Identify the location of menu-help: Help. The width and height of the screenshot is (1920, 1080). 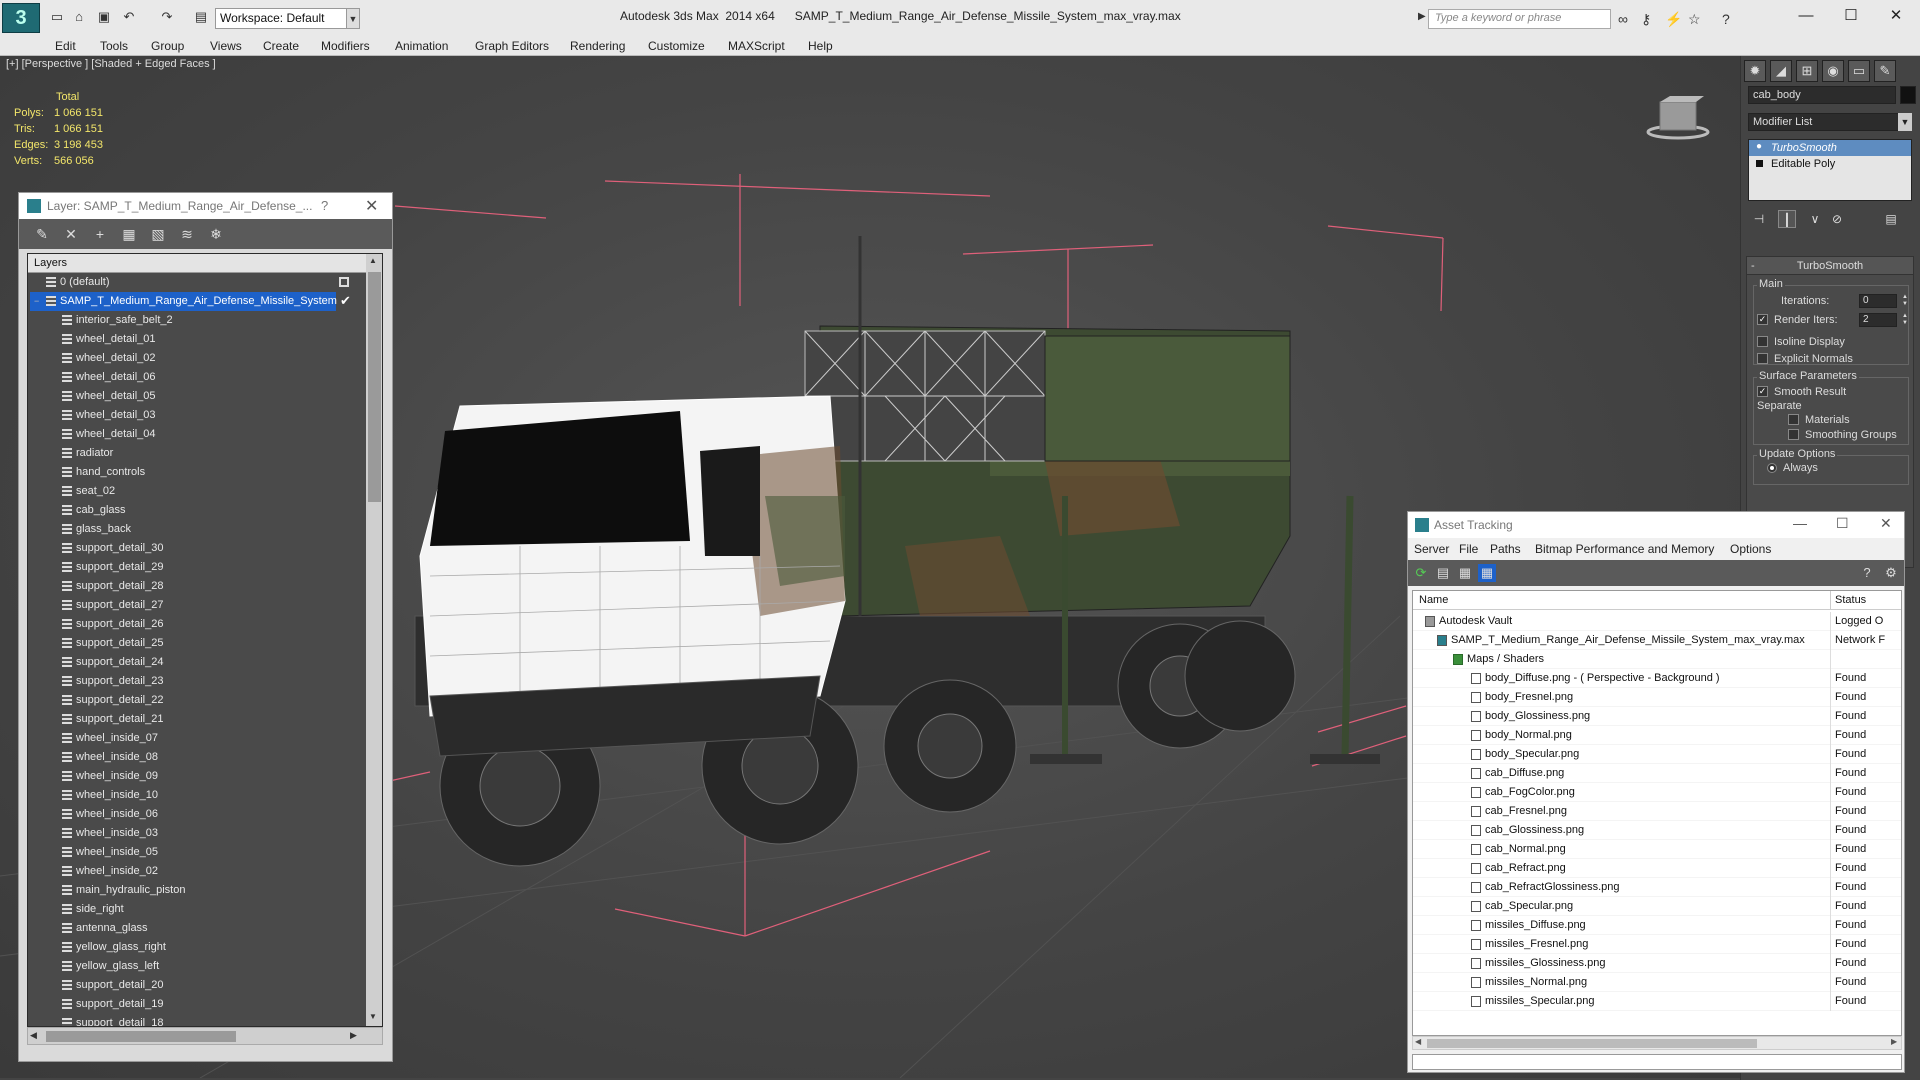
(820, 46).